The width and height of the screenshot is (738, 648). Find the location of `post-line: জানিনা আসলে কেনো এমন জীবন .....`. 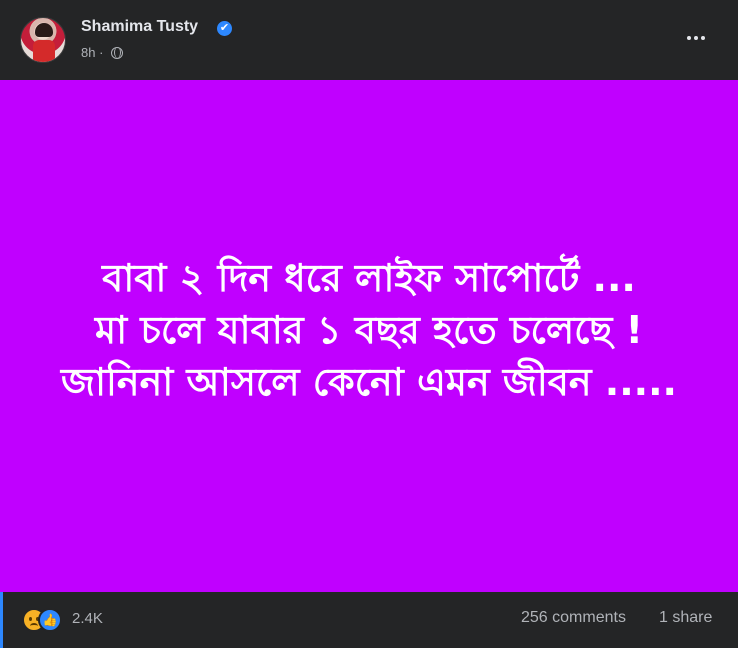

post-line: জানিনা আসলে কেনো এমন জীবন ..... is located at coordinates (369, 382).